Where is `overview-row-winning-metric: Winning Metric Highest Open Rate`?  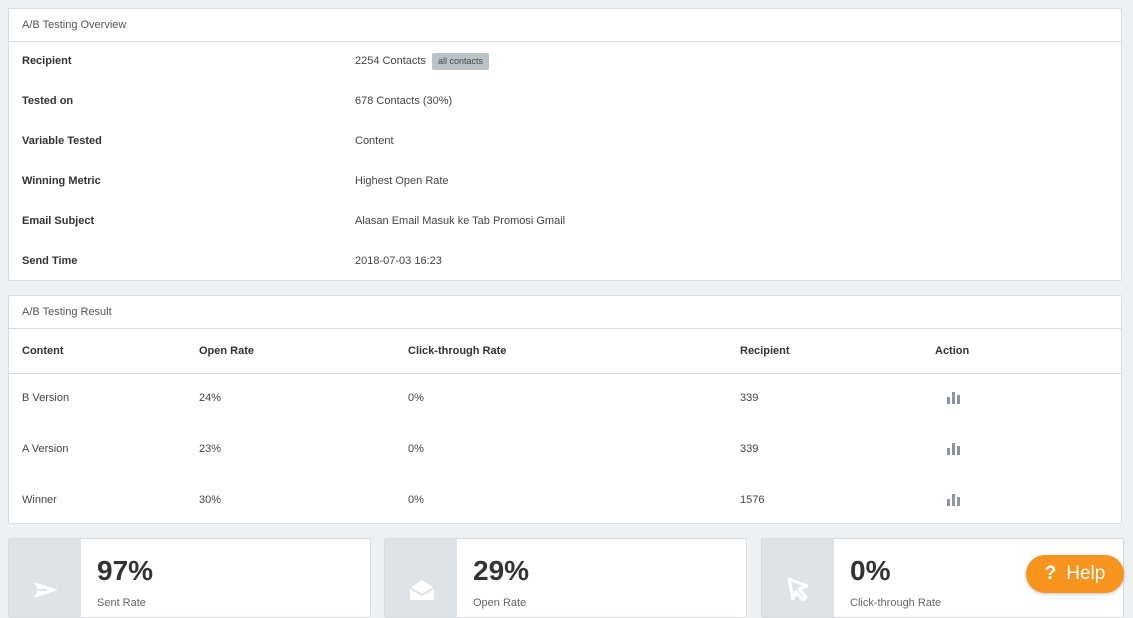
overview-row-winning-metric: Winning Metric Highest Open Rate is located at coordinates (565, 181).